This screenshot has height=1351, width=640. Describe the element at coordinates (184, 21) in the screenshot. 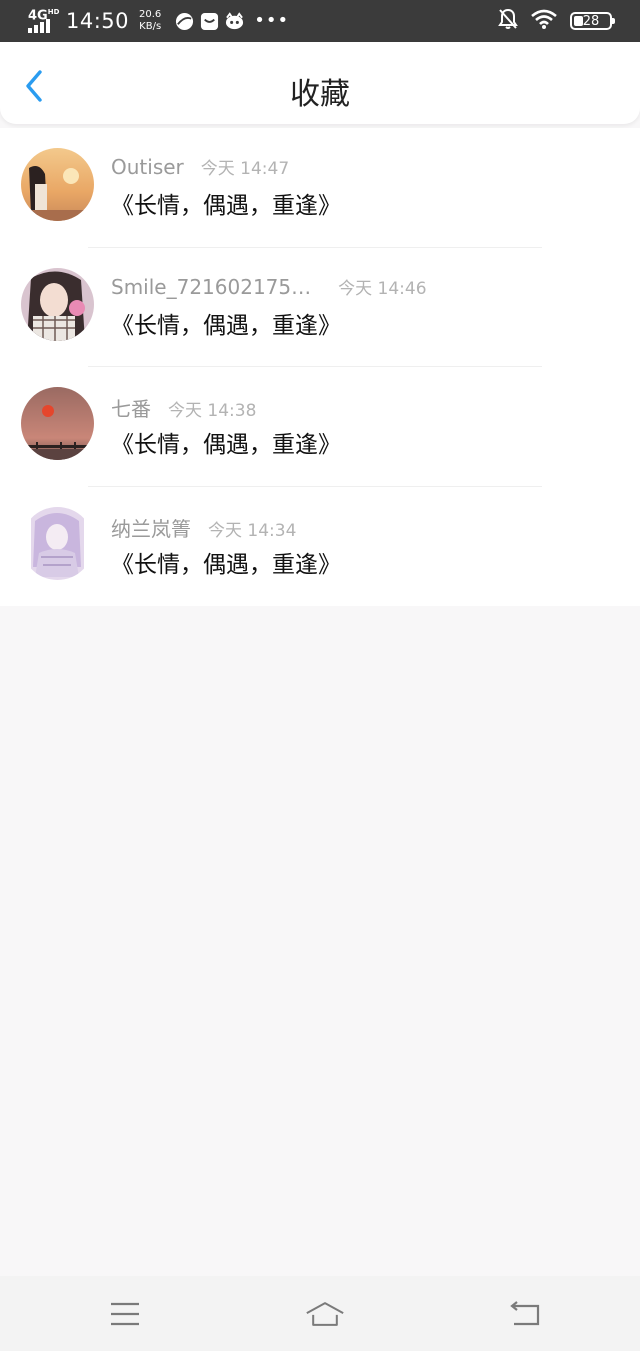

I see `browser-icon` at that location.